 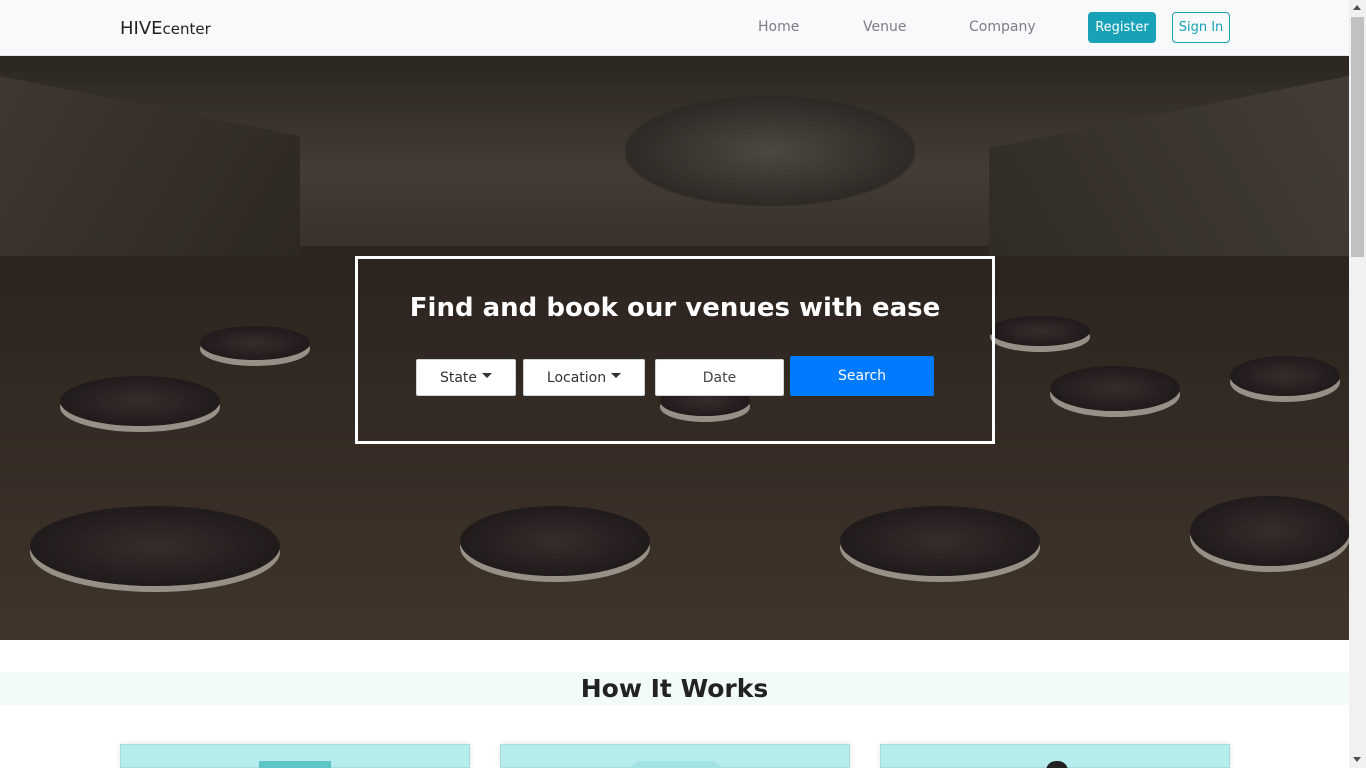 I want to click on scroll-up-arrow-icon, so click(x=1357, y=7).